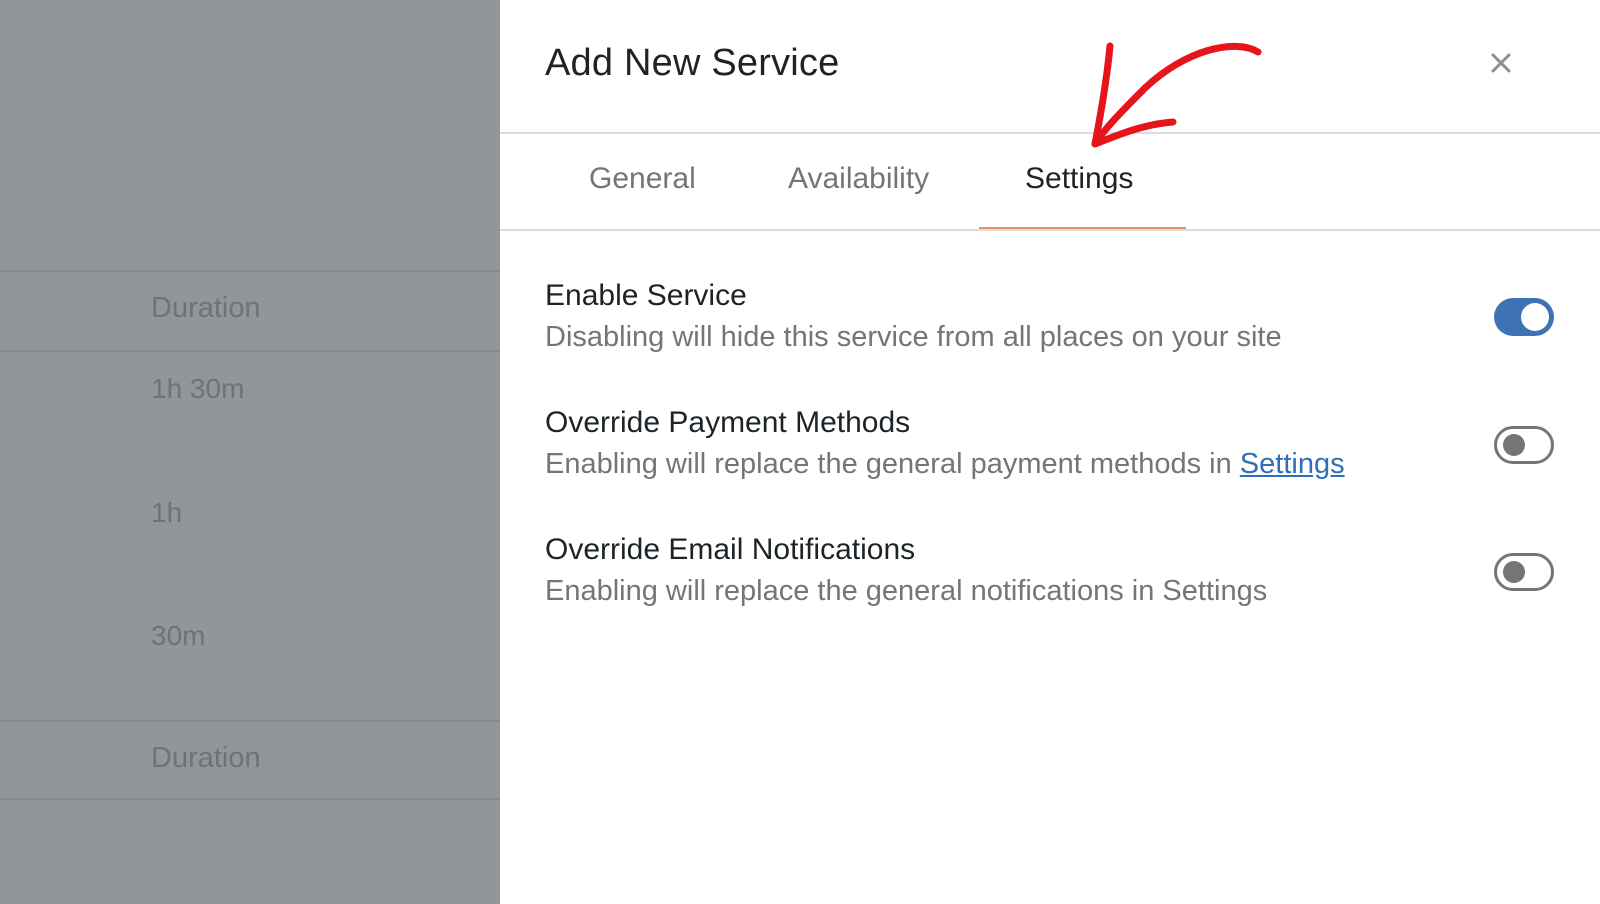 This screenshot has height=904, width=1600. I want to click on tab-general: General, so click(642, 179).